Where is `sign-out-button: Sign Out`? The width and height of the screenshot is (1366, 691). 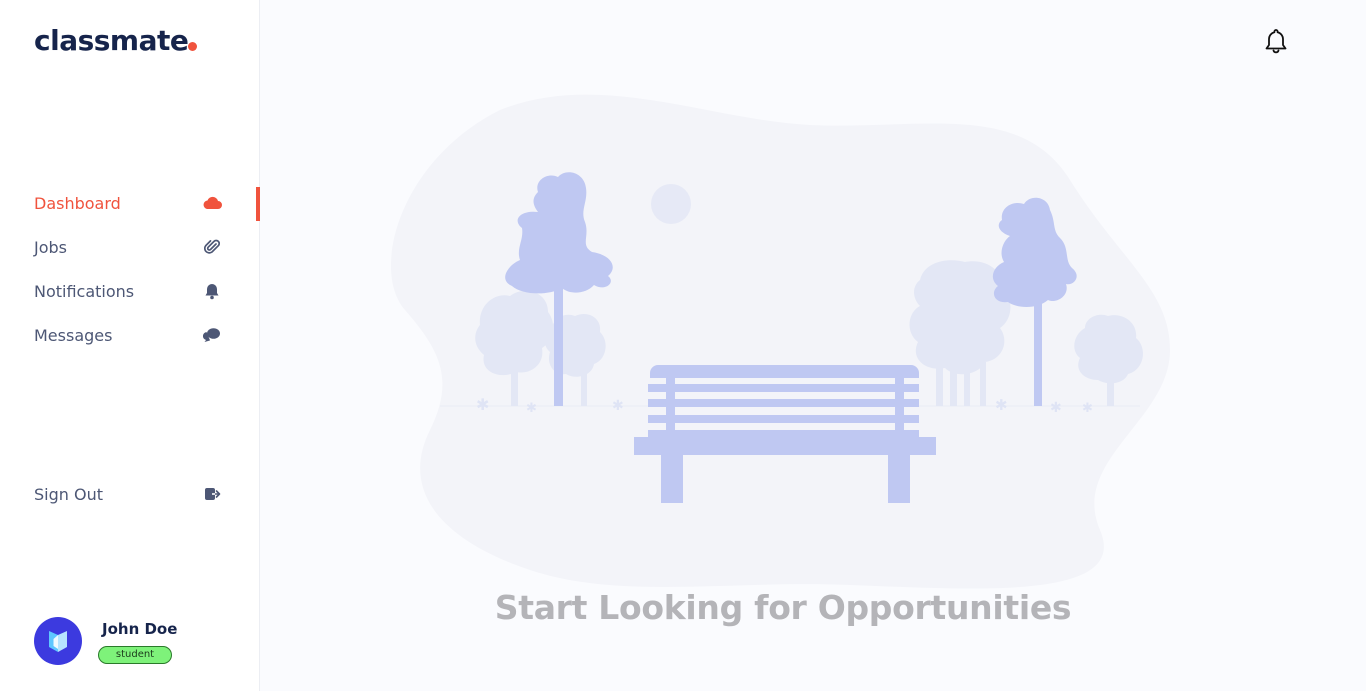 sign-out-button: Sign Out is located at coordinates (130, 494).